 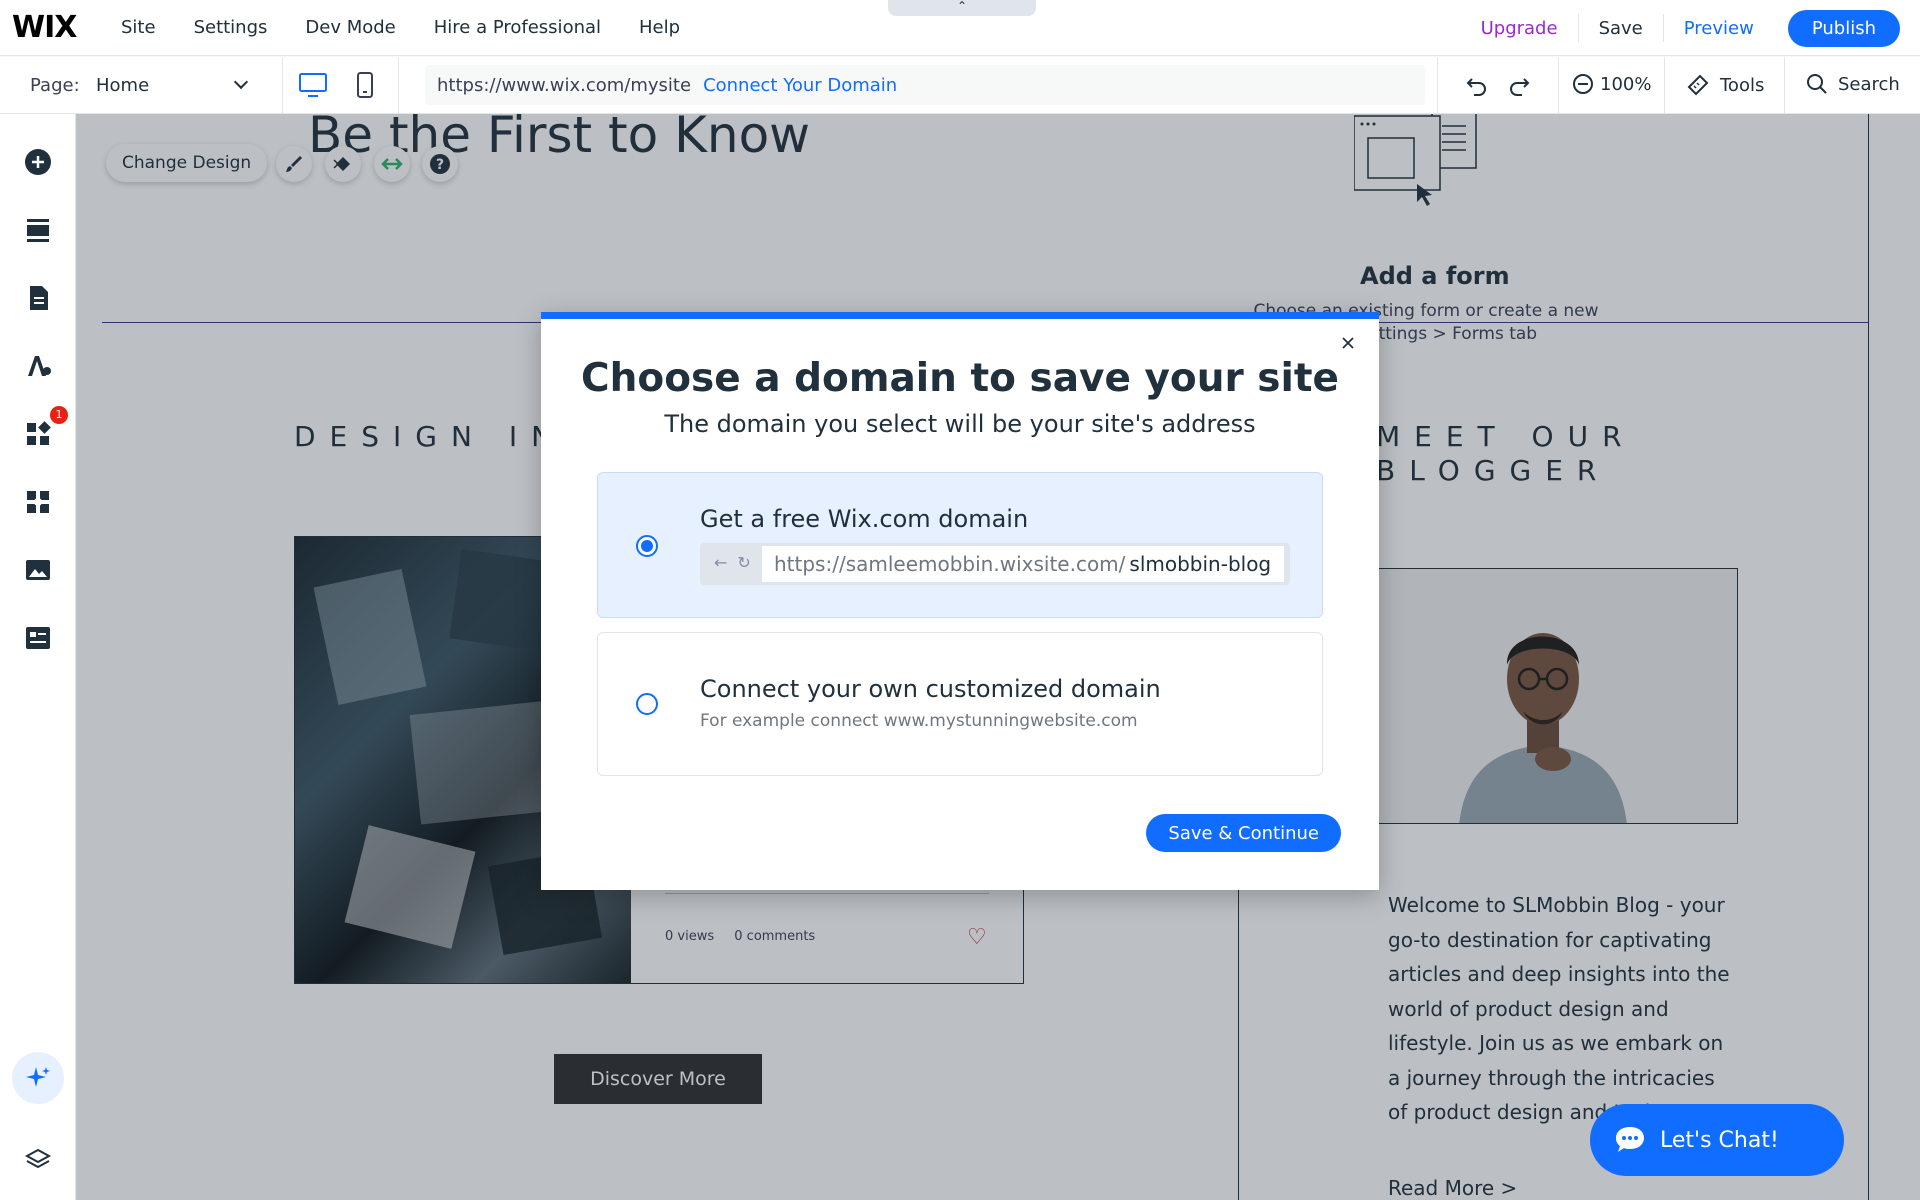 What do you see at coordinates (365, 85) in the screenshot?
I see `mobile-view-icon` at bounding box center [365, 85].